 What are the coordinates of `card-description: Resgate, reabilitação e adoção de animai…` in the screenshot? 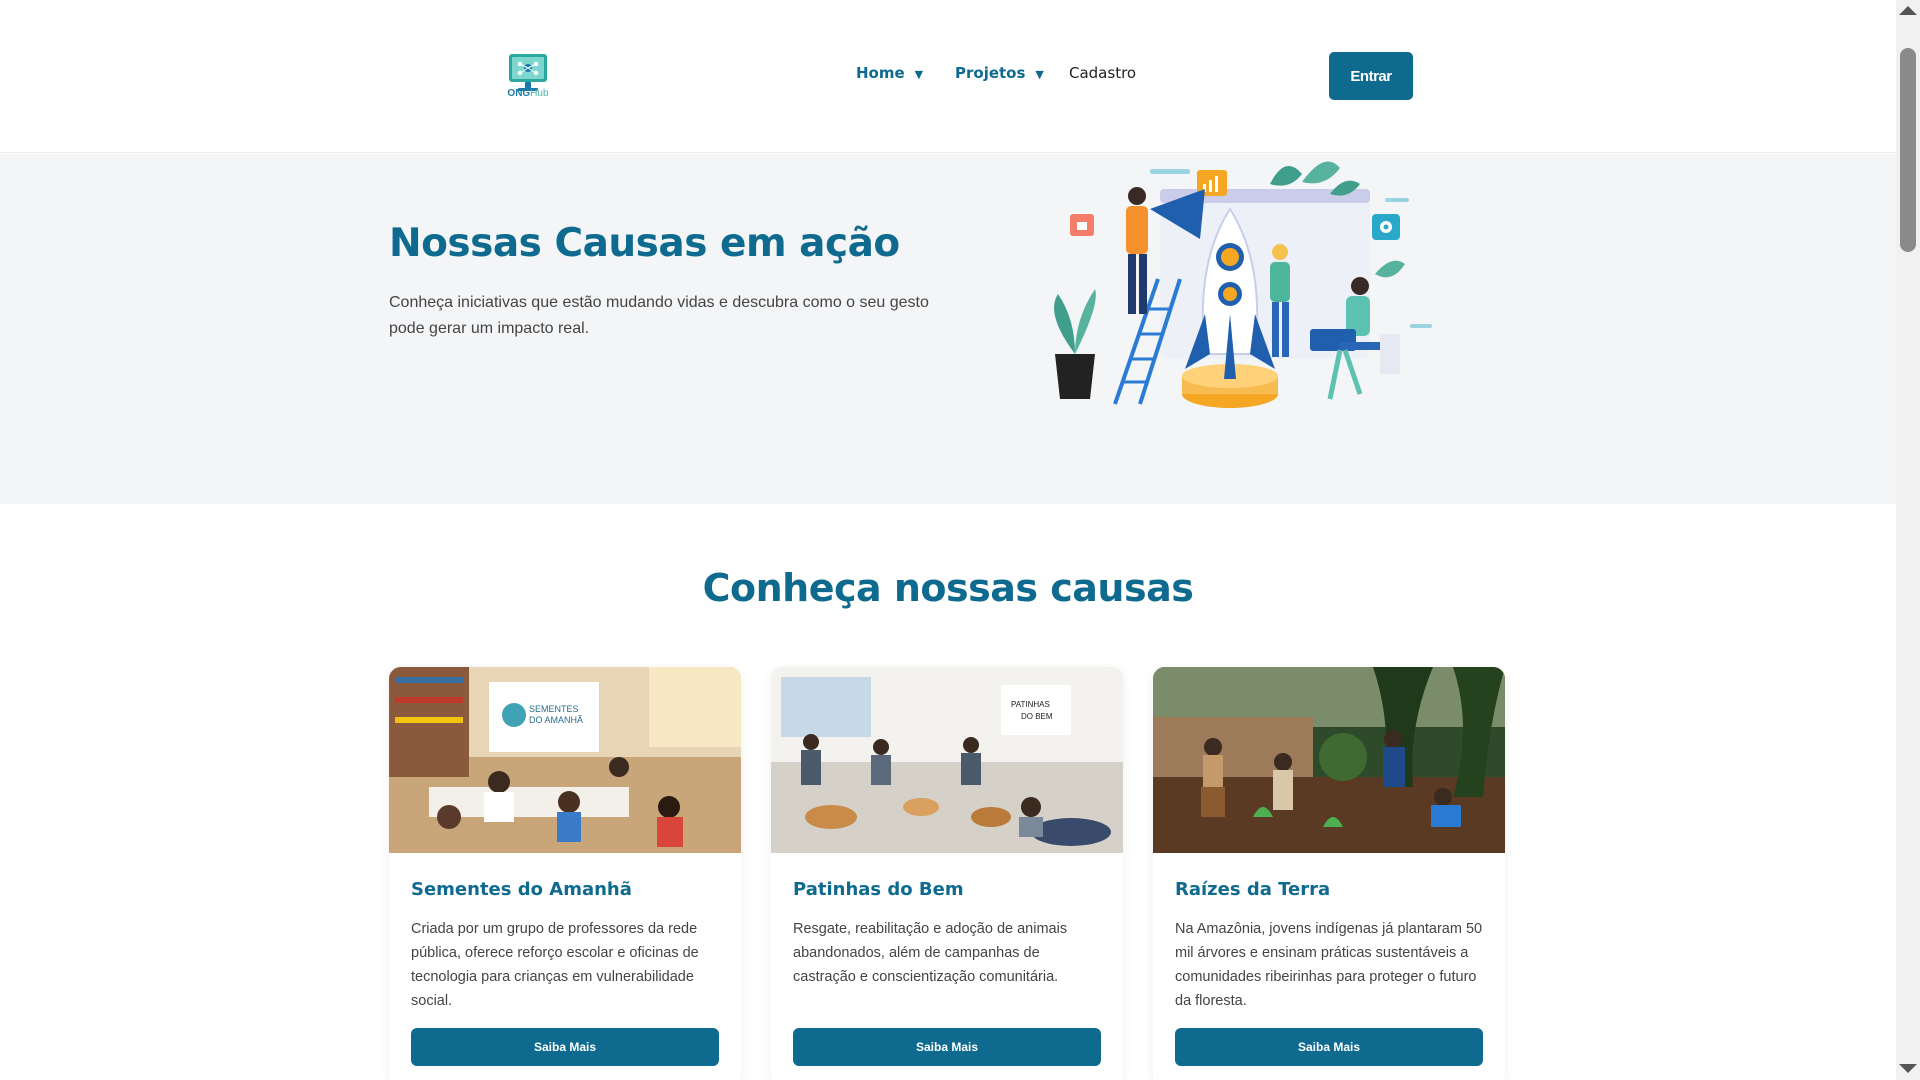 It's located at (930, 953).